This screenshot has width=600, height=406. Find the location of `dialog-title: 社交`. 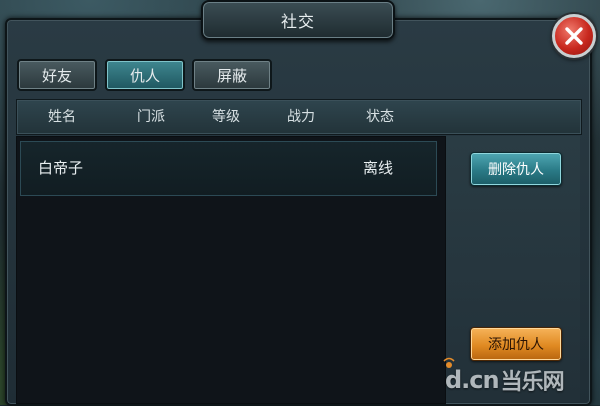

dialog-title: 社交 is located at coordinates (297, 21).